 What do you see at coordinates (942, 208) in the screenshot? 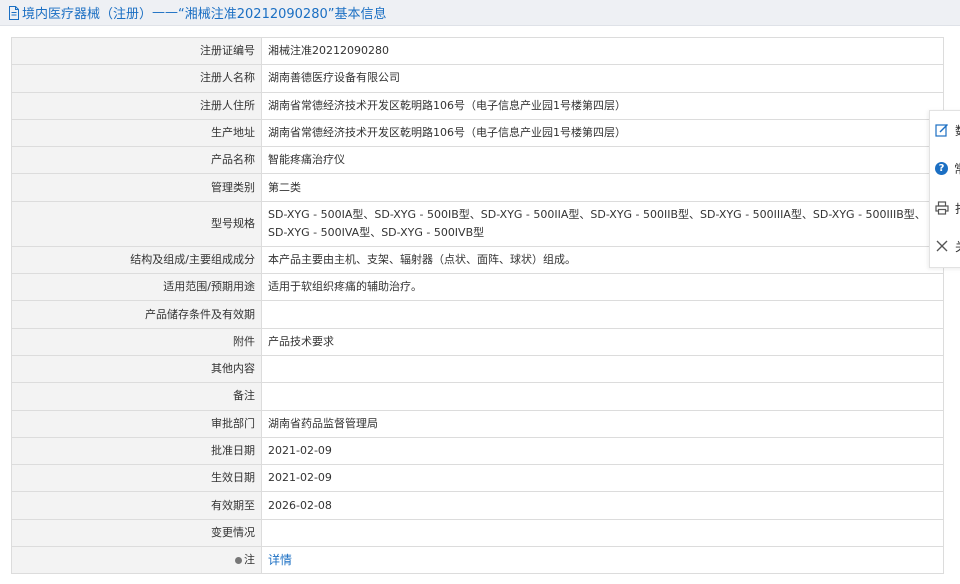
I see `print-icon` at bounding box center [942, 208].